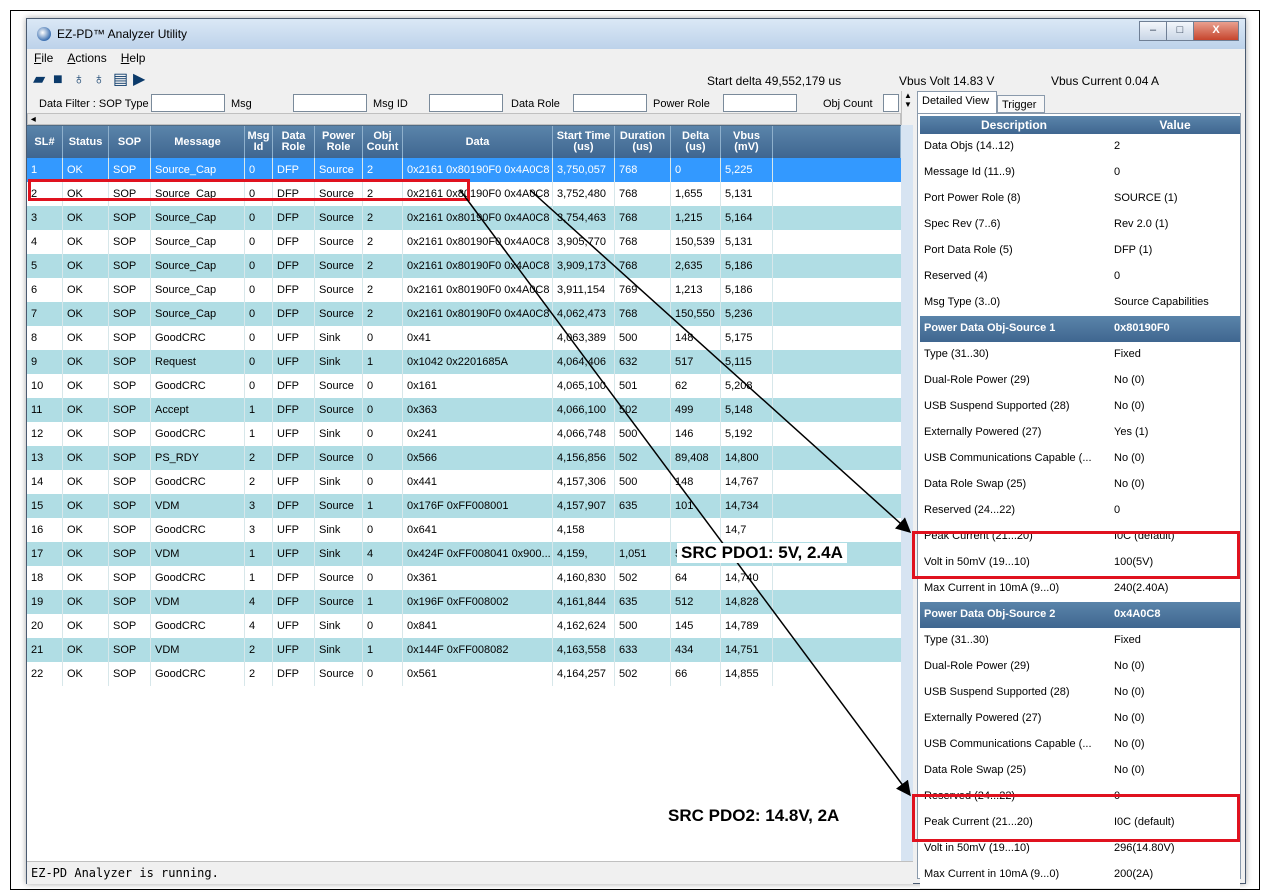 This screenshot has width=1270, height=895. Describe the element at coordinates (754, 816) in the screenshot. I see `pdo2-annotation: SRC PDO2: 14.8V, 2A` at that location.